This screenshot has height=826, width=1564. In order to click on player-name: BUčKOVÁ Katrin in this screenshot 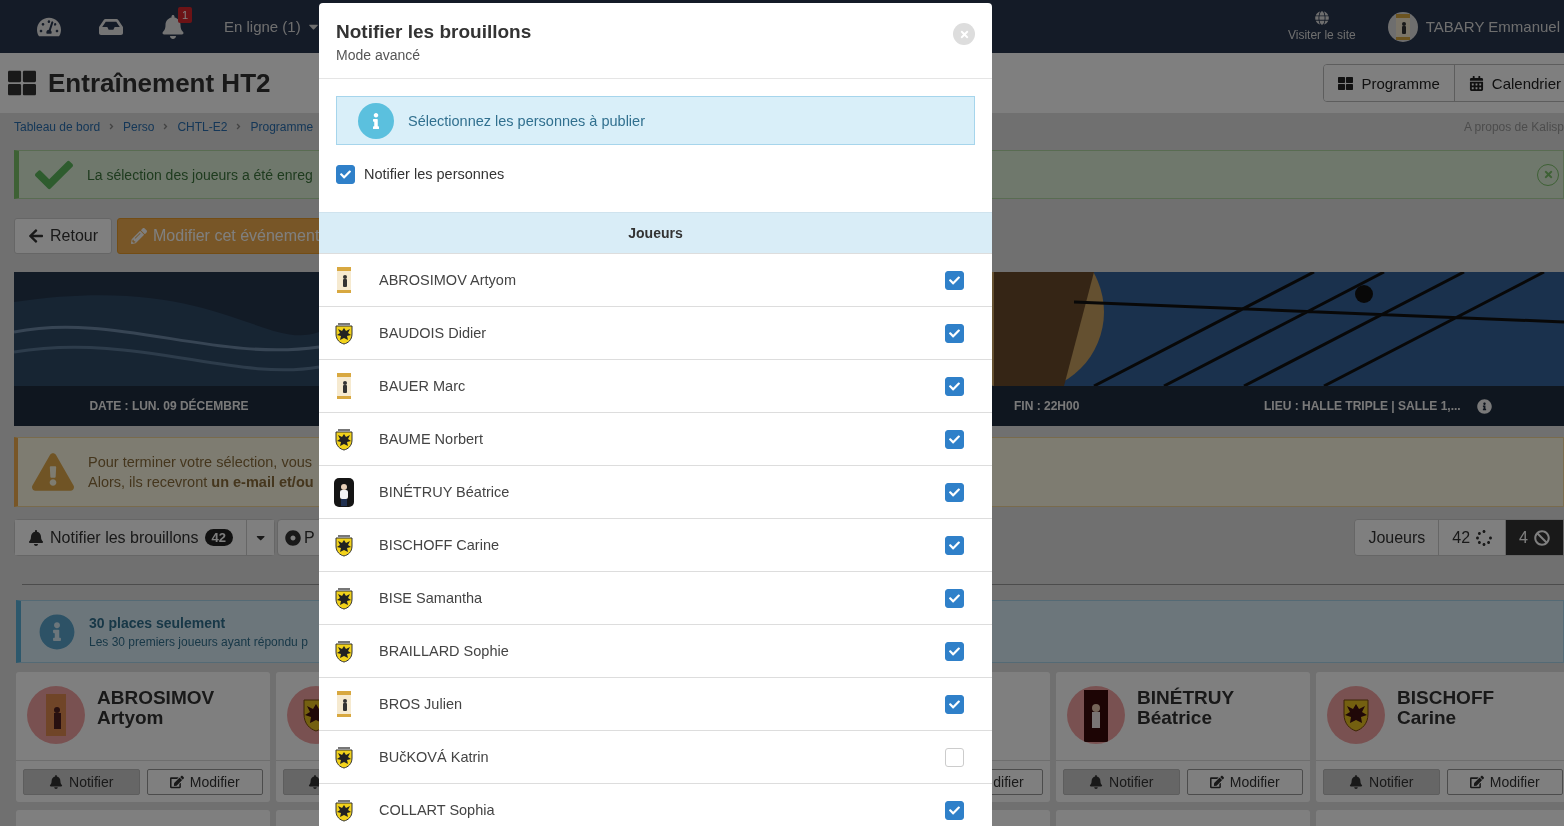, I will do `click(434, 757)`.